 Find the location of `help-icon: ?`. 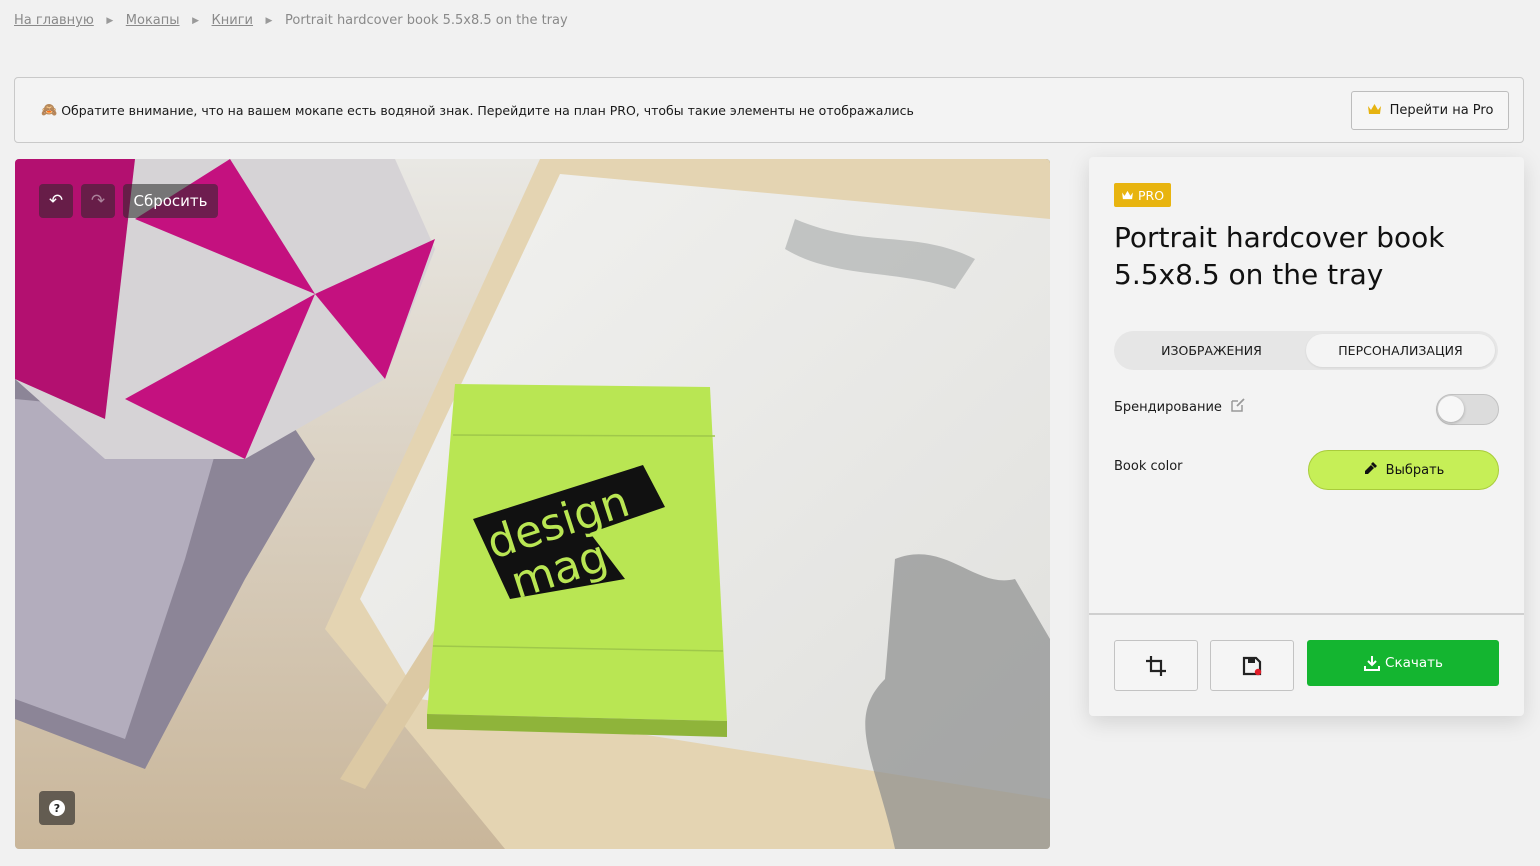

help-icon: ? is located at coordinates (57, 808).